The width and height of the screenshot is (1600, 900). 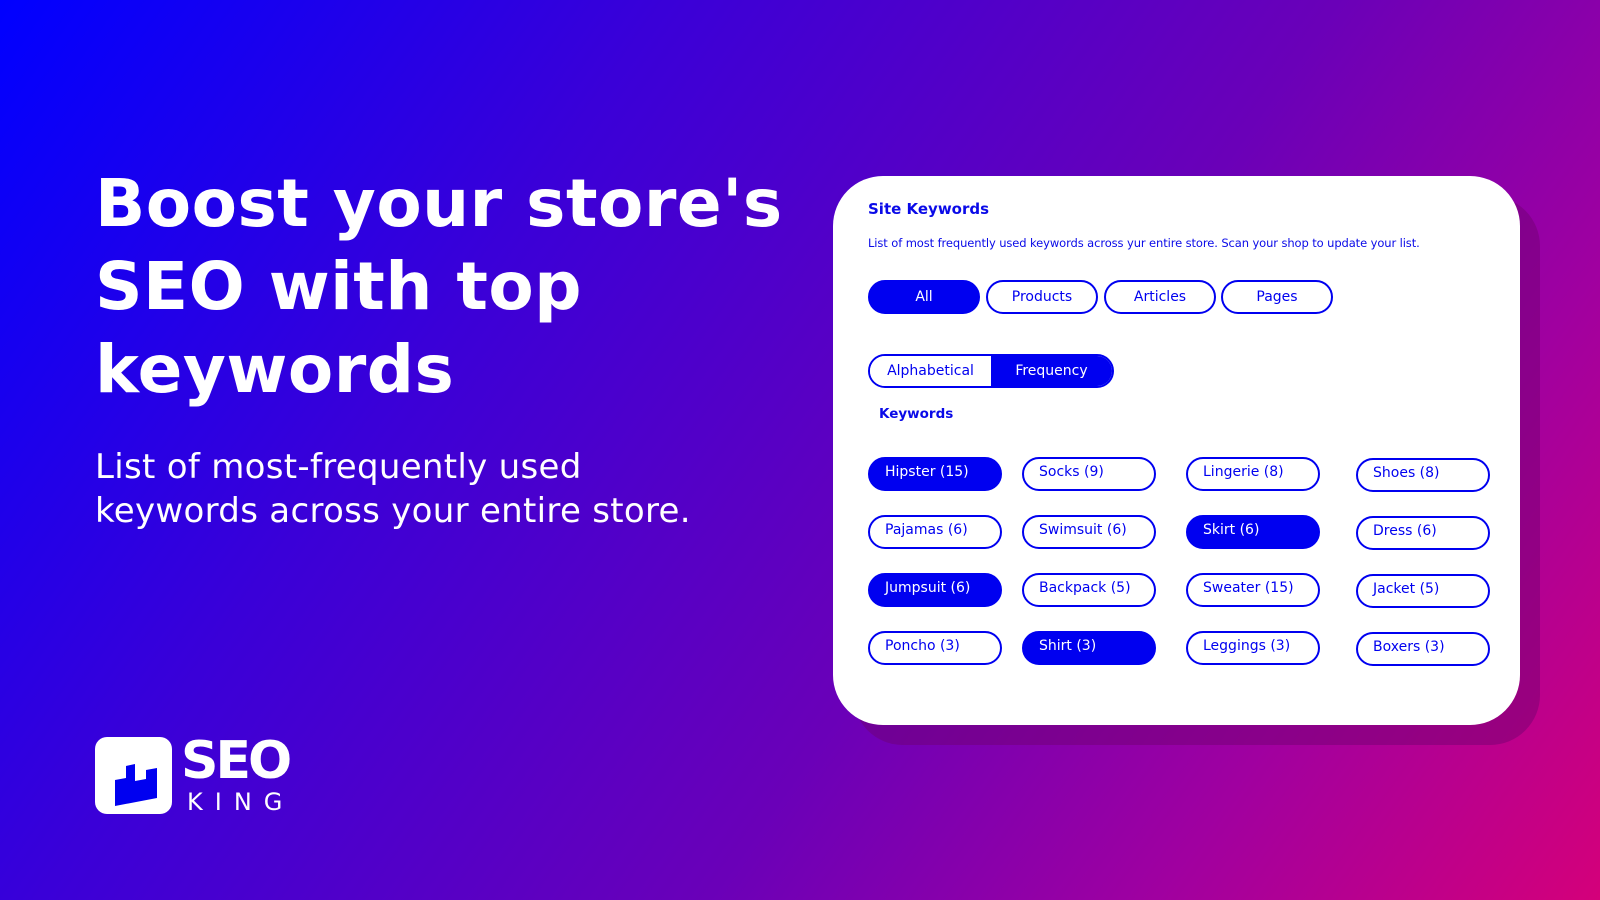 What do you see at coordinates (1423, 475) in the screenshot?
I see `keyword-chip: Shoes (8)` at bounding box center [1423, 475].